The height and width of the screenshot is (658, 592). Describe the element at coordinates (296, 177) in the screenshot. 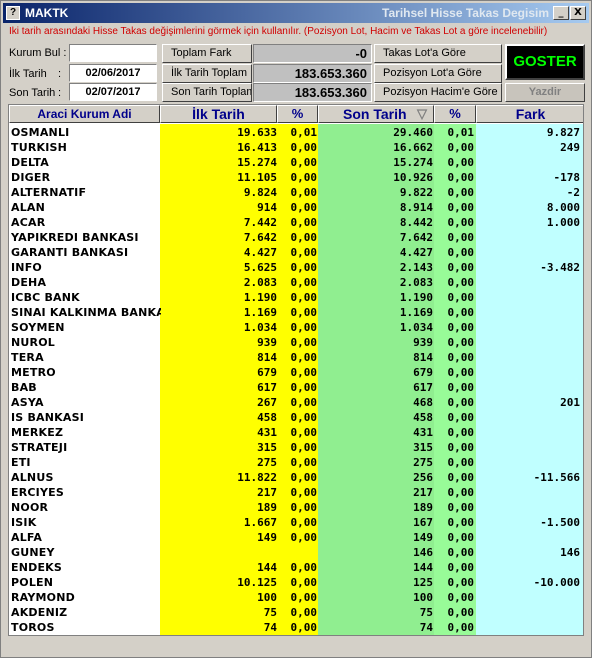

I see `table-row: DIGER 11.105 0,00 10.926 0,00 -178` at that location.